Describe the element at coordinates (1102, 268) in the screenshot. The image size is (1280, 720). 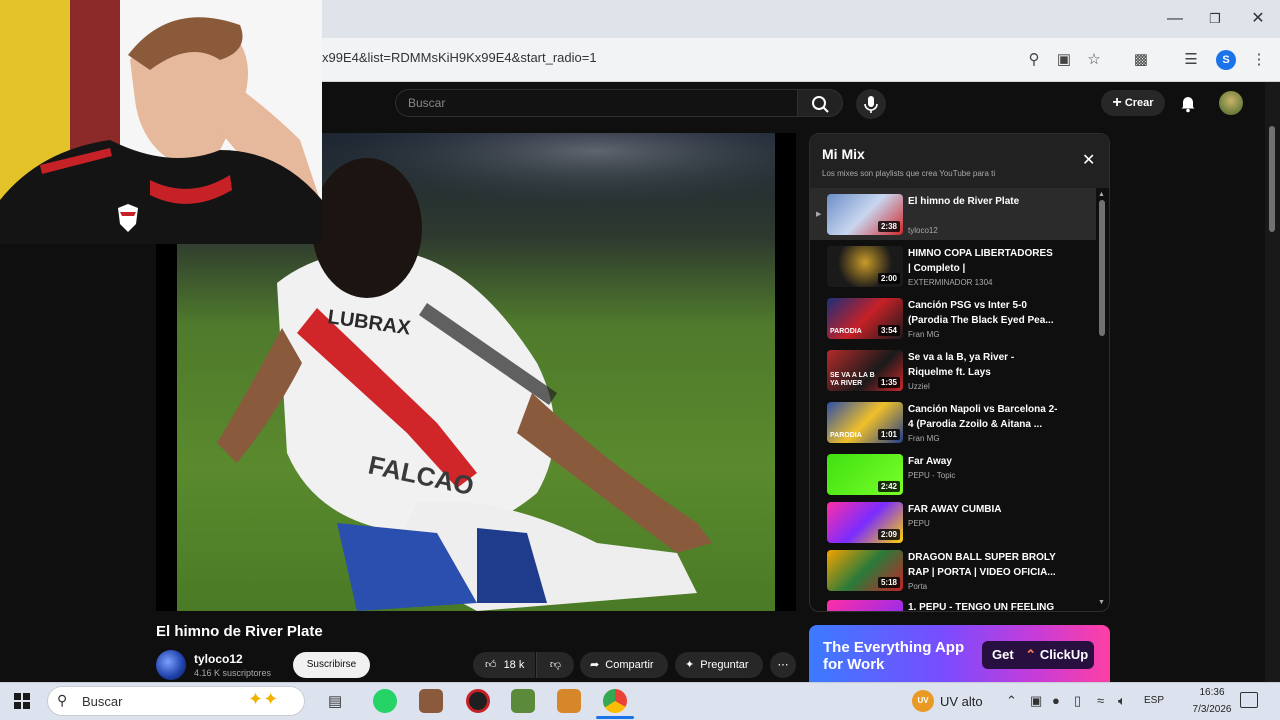
I see `mix-scrollbar` at that location.